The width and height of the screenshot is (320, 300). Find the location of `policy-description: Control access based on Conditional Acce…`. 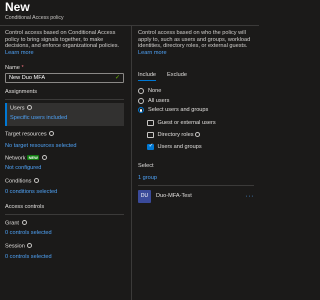

policy-description: Control access based on Conditional Acce… is located at coordinates (64, 43).